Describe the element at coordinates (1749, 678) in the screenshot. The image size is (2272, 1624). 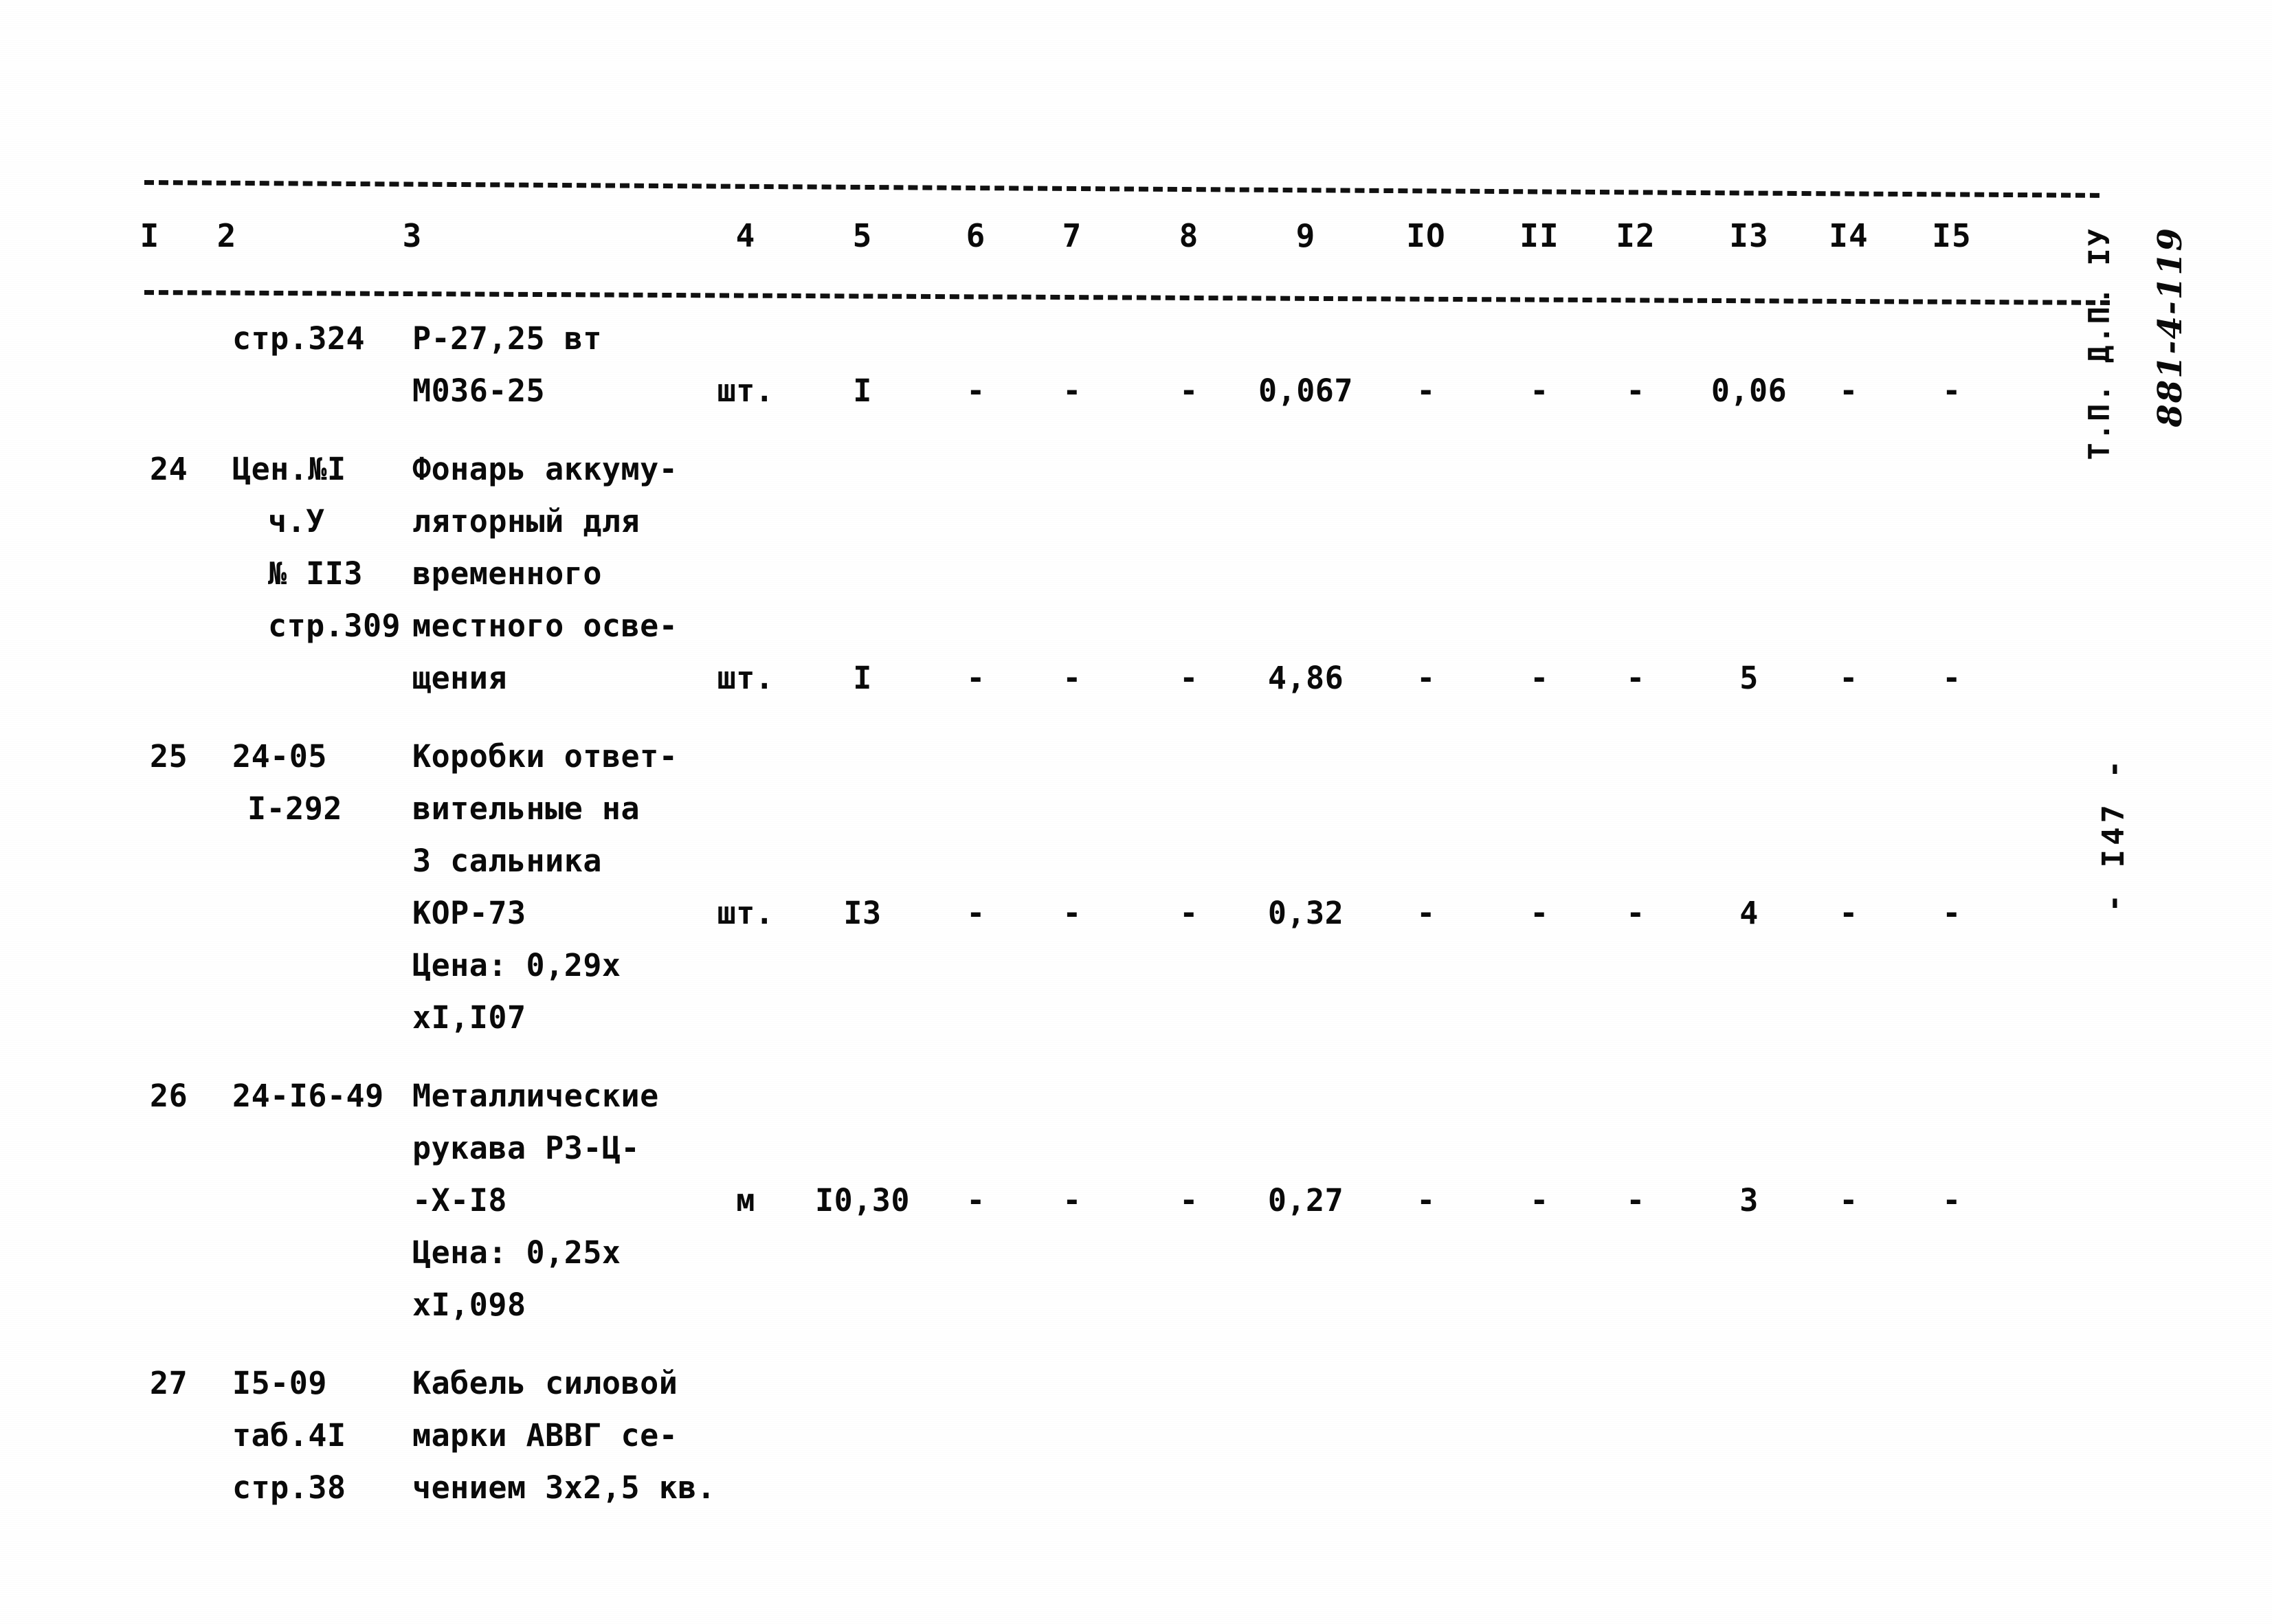
I see `row-value-cell-col13: 5` at that location.